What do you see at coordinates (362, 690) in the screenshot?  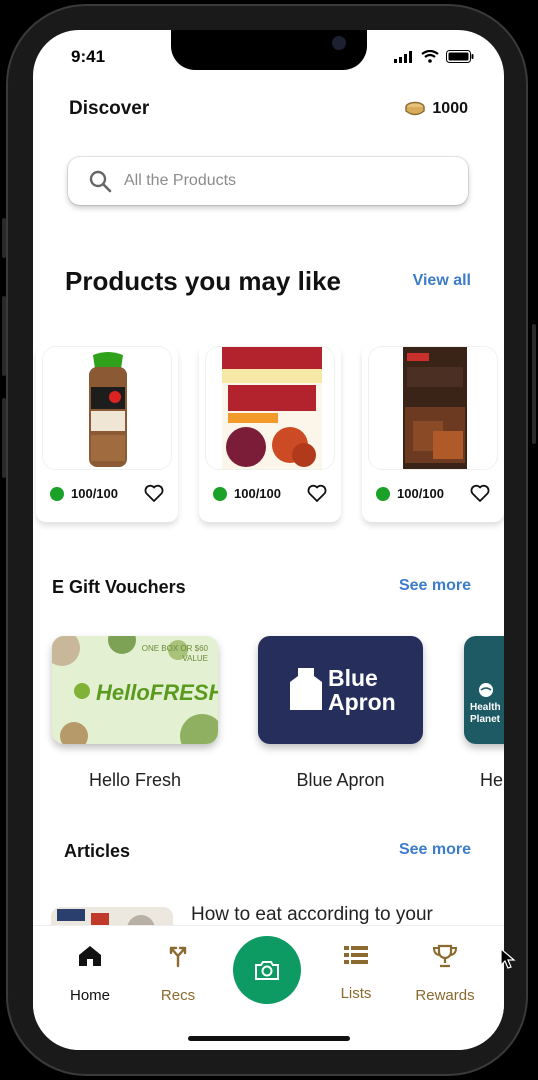 I see `voucher-brand-text: Blue Apron` at bounding box center [362, 690].